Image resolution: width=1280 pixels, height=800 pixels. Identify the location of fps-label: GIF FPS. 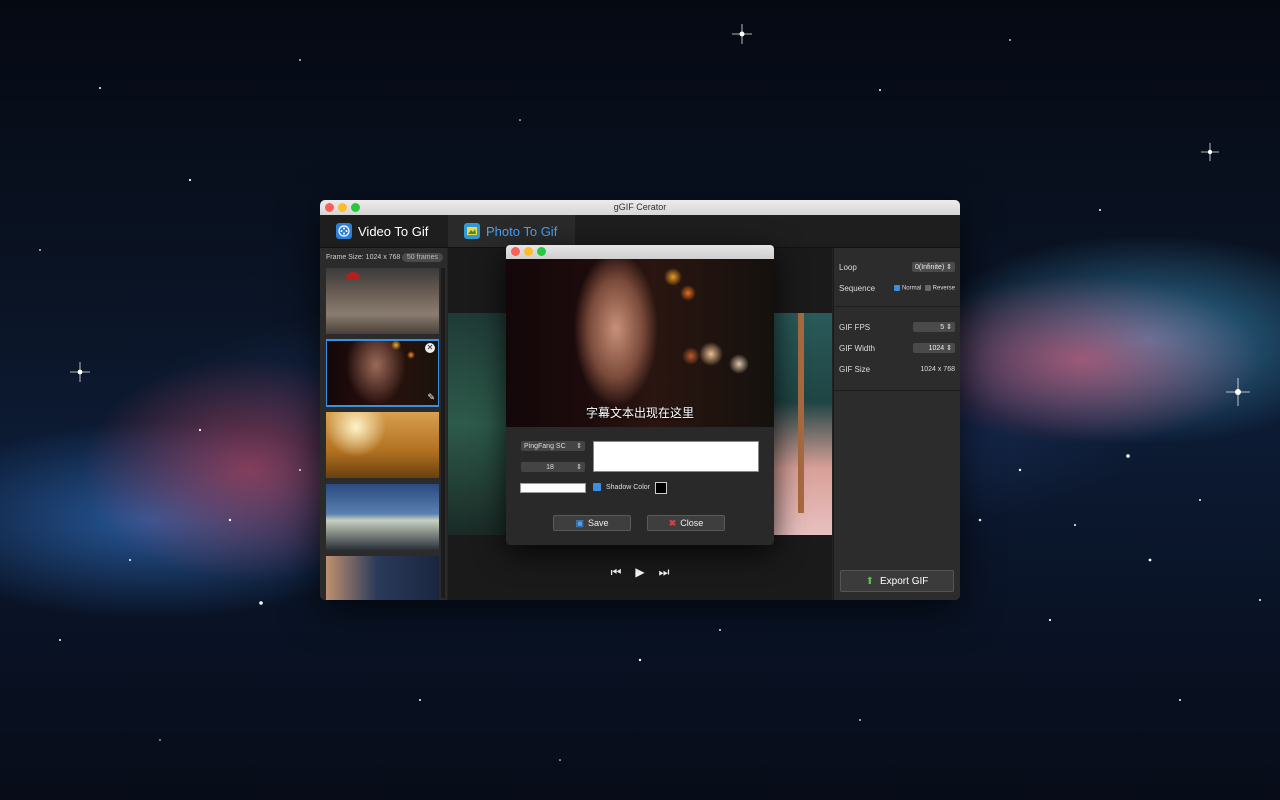
(855, 327).